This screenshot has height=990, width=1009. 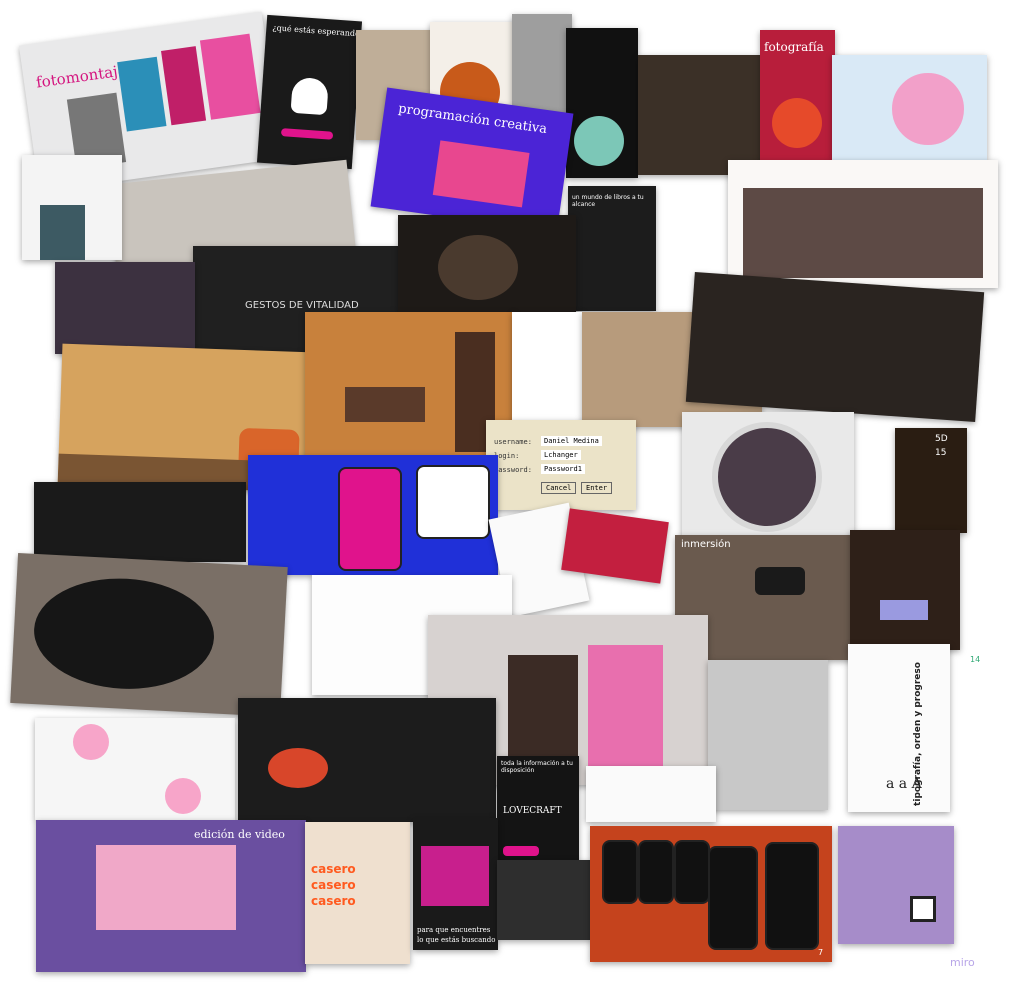 I want to click on ghost-illustration, so click(x=309, y=96).